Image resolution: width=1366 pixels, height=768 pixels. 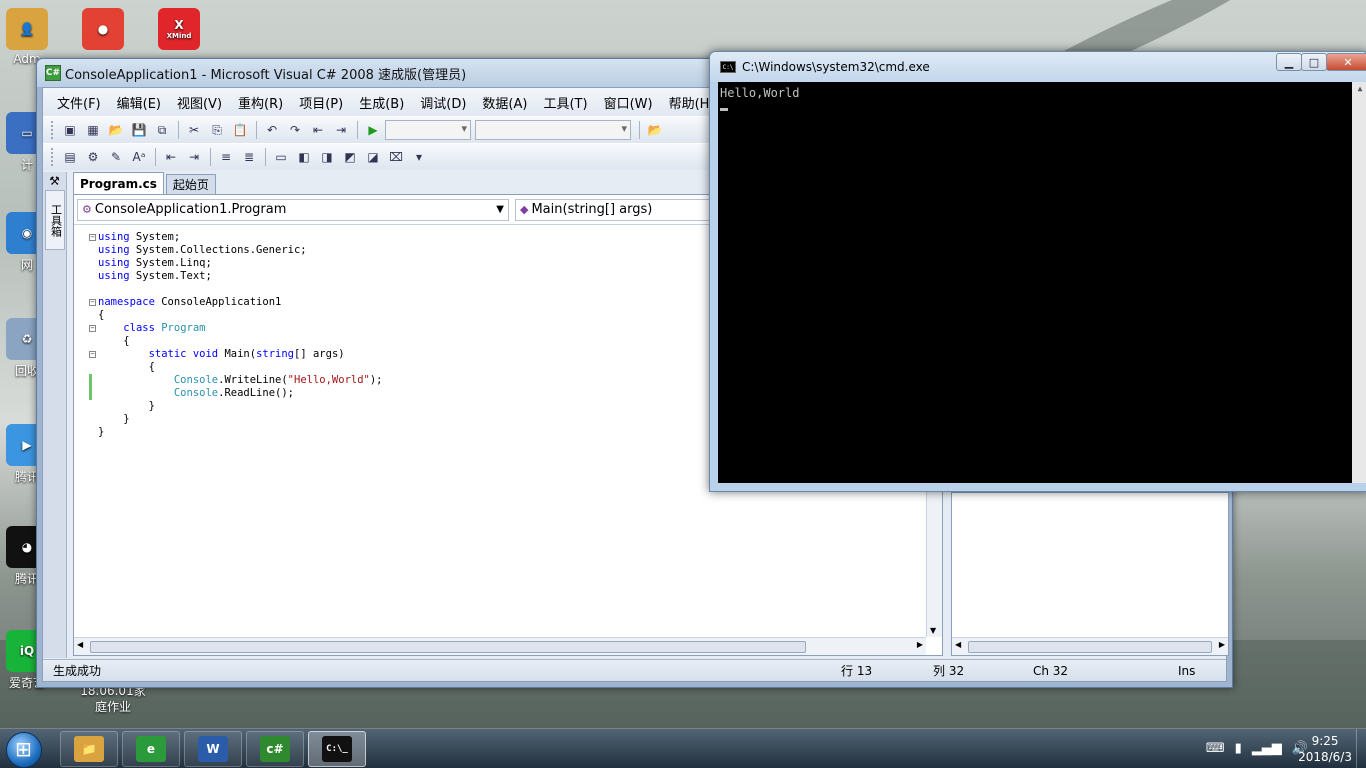 What do you see at coordinates (116, 130) in the screenshot?
I see `open-file-icon: 📂` at bounding box center [116, 130].